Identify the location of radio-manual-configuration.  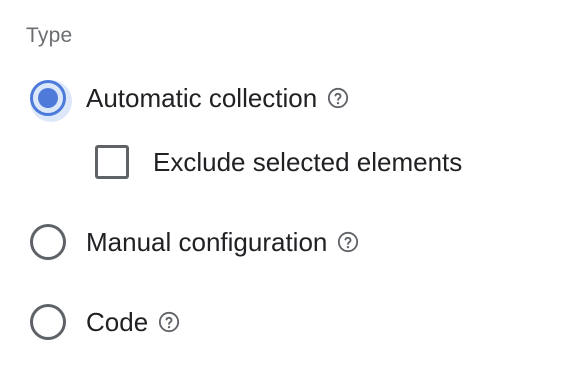
(48, 242).